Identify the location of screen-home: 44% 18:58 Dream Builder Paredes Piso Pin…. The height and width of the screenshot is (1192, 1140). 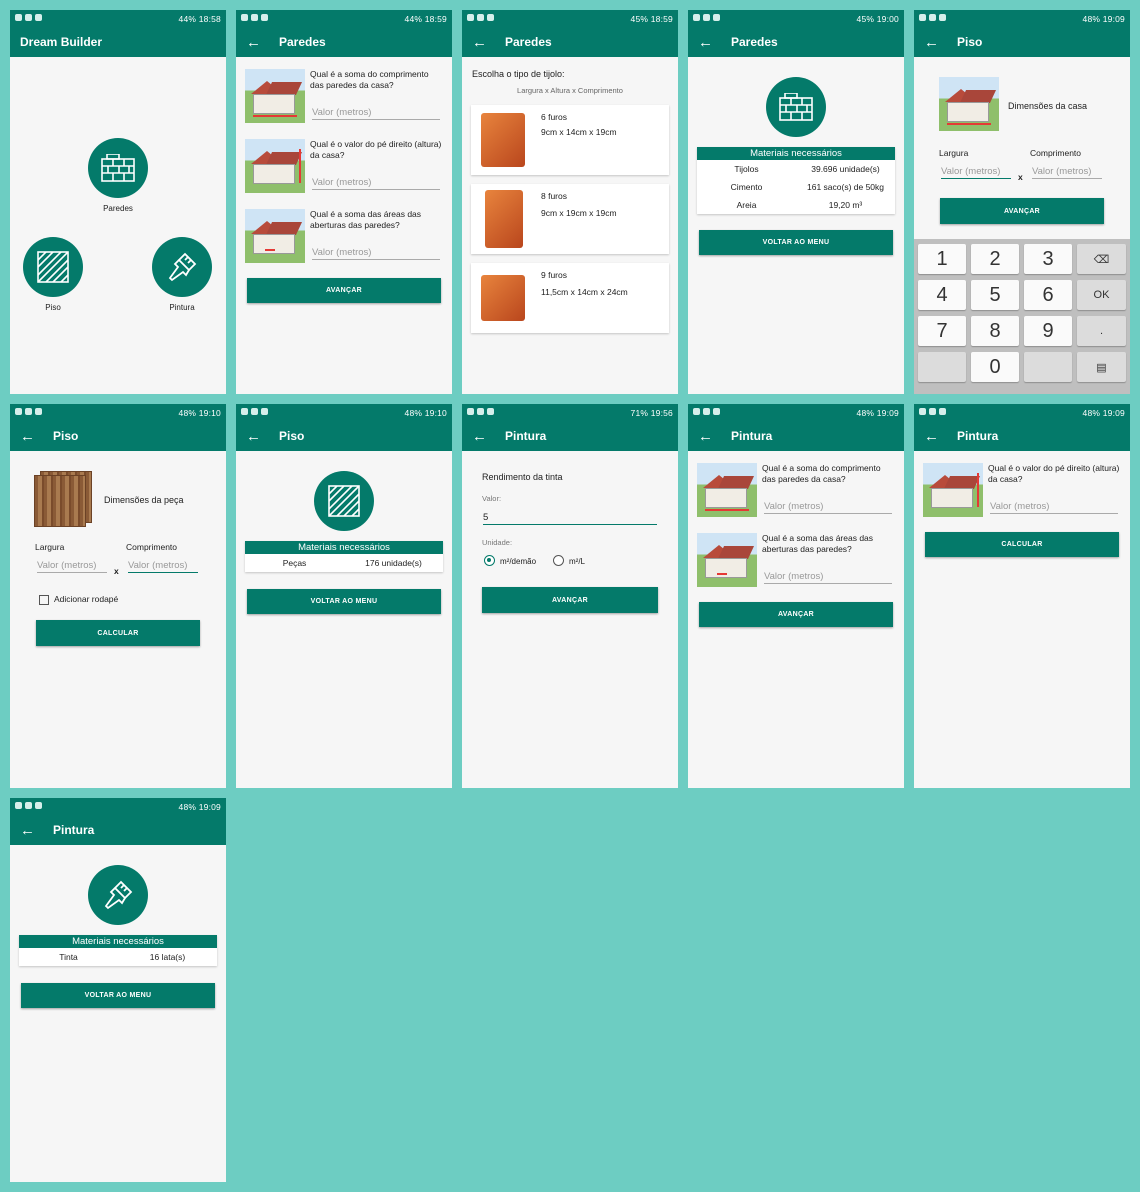
(118, 202).